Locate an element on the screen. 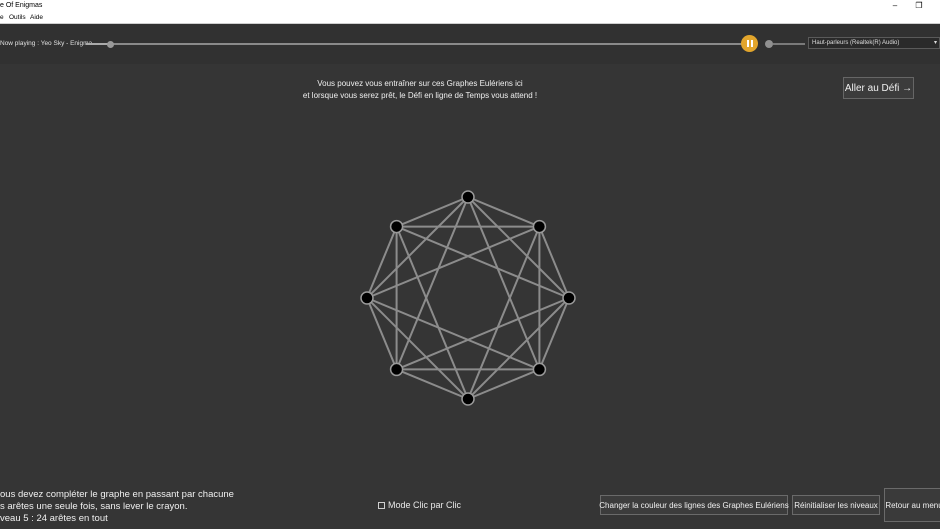 The image size is (940, 529). graph-nodes is located at coordinates (468, 298).